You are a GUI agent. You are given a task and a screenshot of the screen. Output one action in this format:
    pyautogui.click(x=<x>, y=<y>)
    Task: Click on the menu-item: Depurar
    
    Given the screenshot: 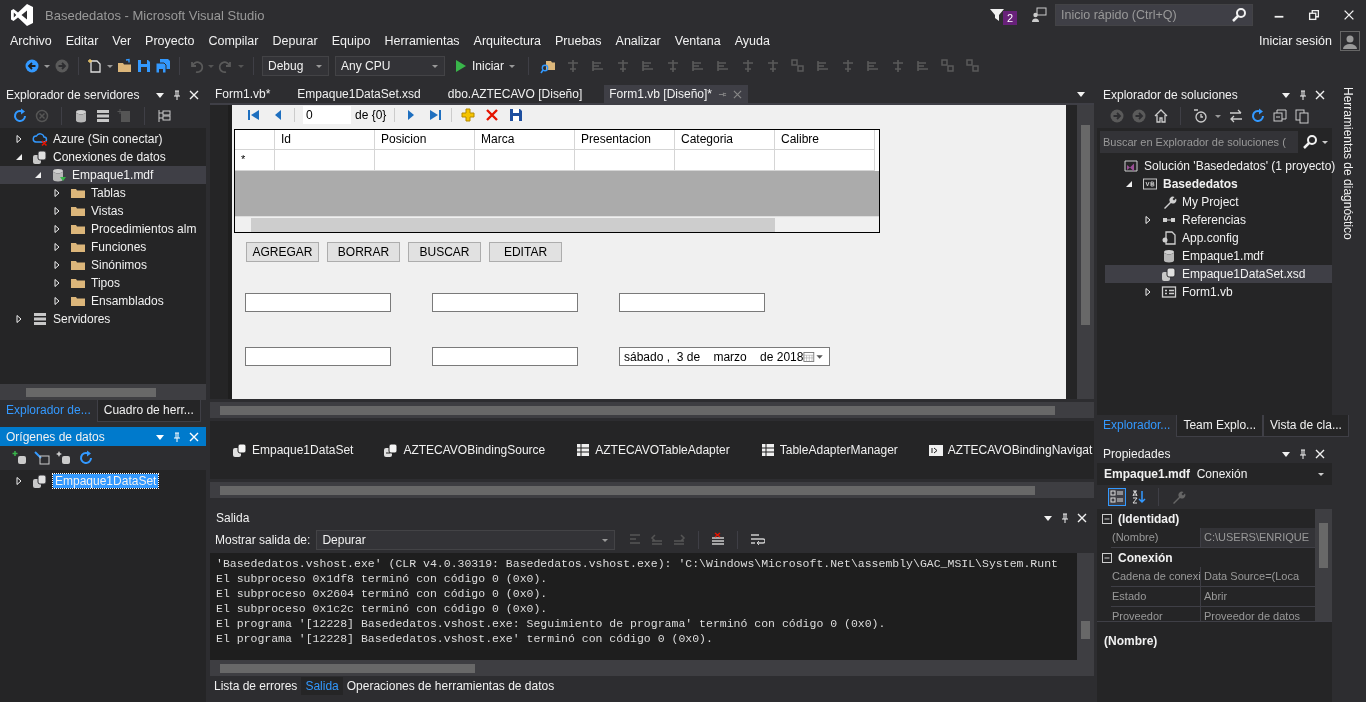 What is the action you would take?
    pyautogui.click(x=295, y=41)
    